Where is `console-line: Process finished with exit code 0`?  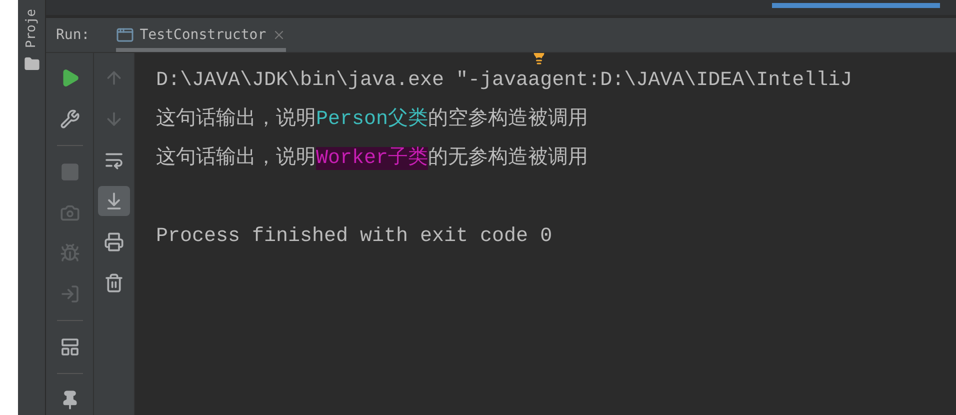
console-line: Process finished with exit code 0 is located at coordinates (355, 237).